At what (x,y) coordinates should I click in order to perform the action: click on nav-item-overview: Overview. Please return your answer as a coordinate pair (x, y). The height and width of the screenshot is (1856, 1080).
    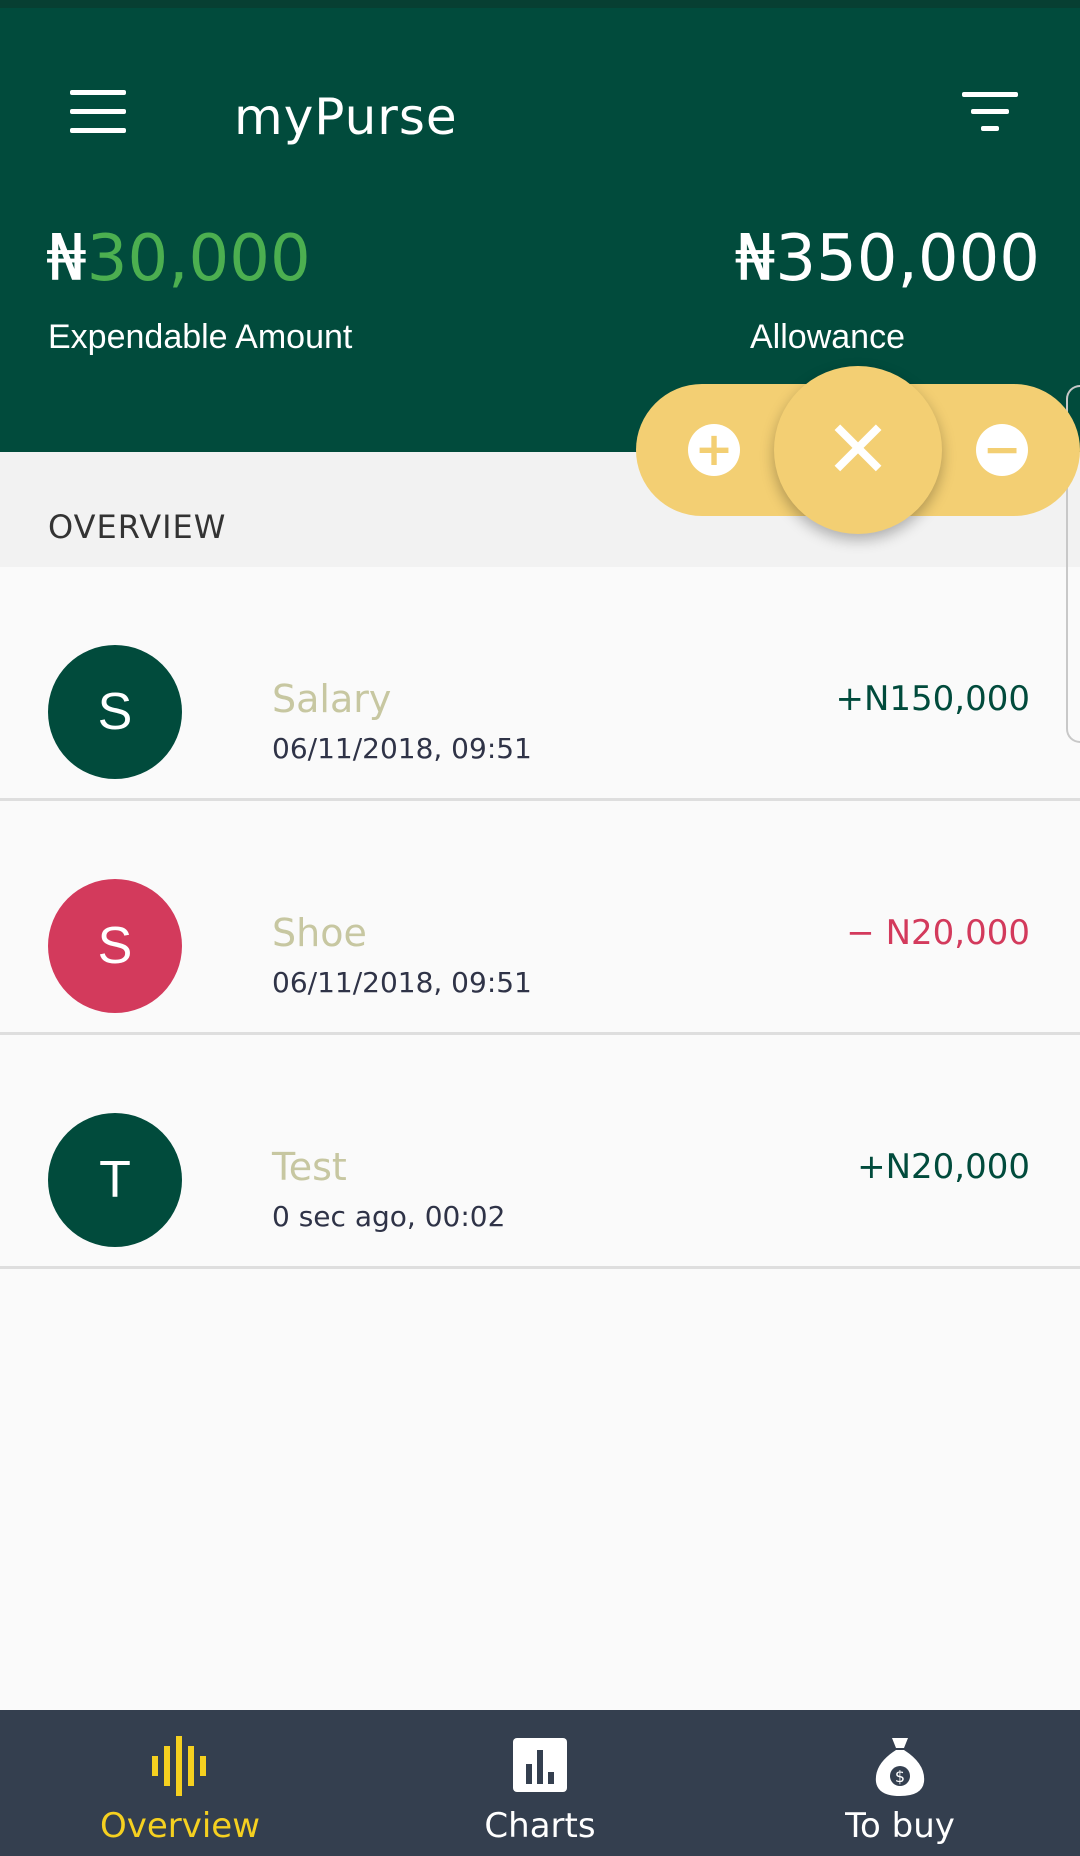
    Looking at the image, I should click on (180, 1783).